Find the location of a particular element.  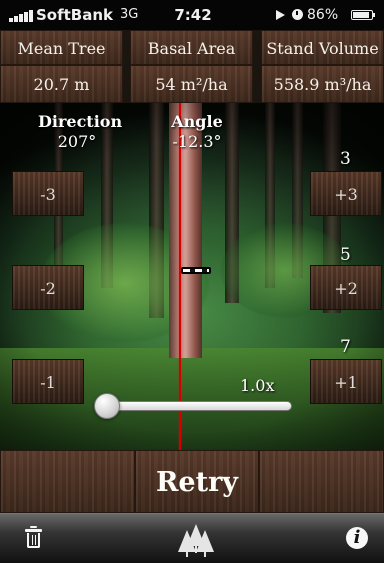

signal-strength-icon is located at coordinates (22, 16).